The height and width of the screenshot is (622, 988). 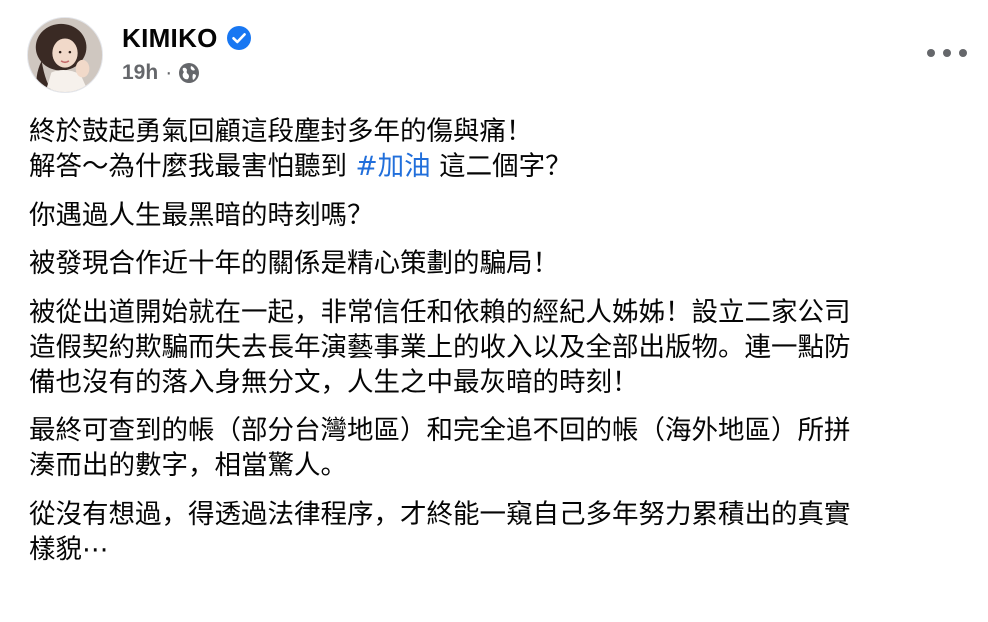 I want to click on globe-icon, so click(x=189, y=73).